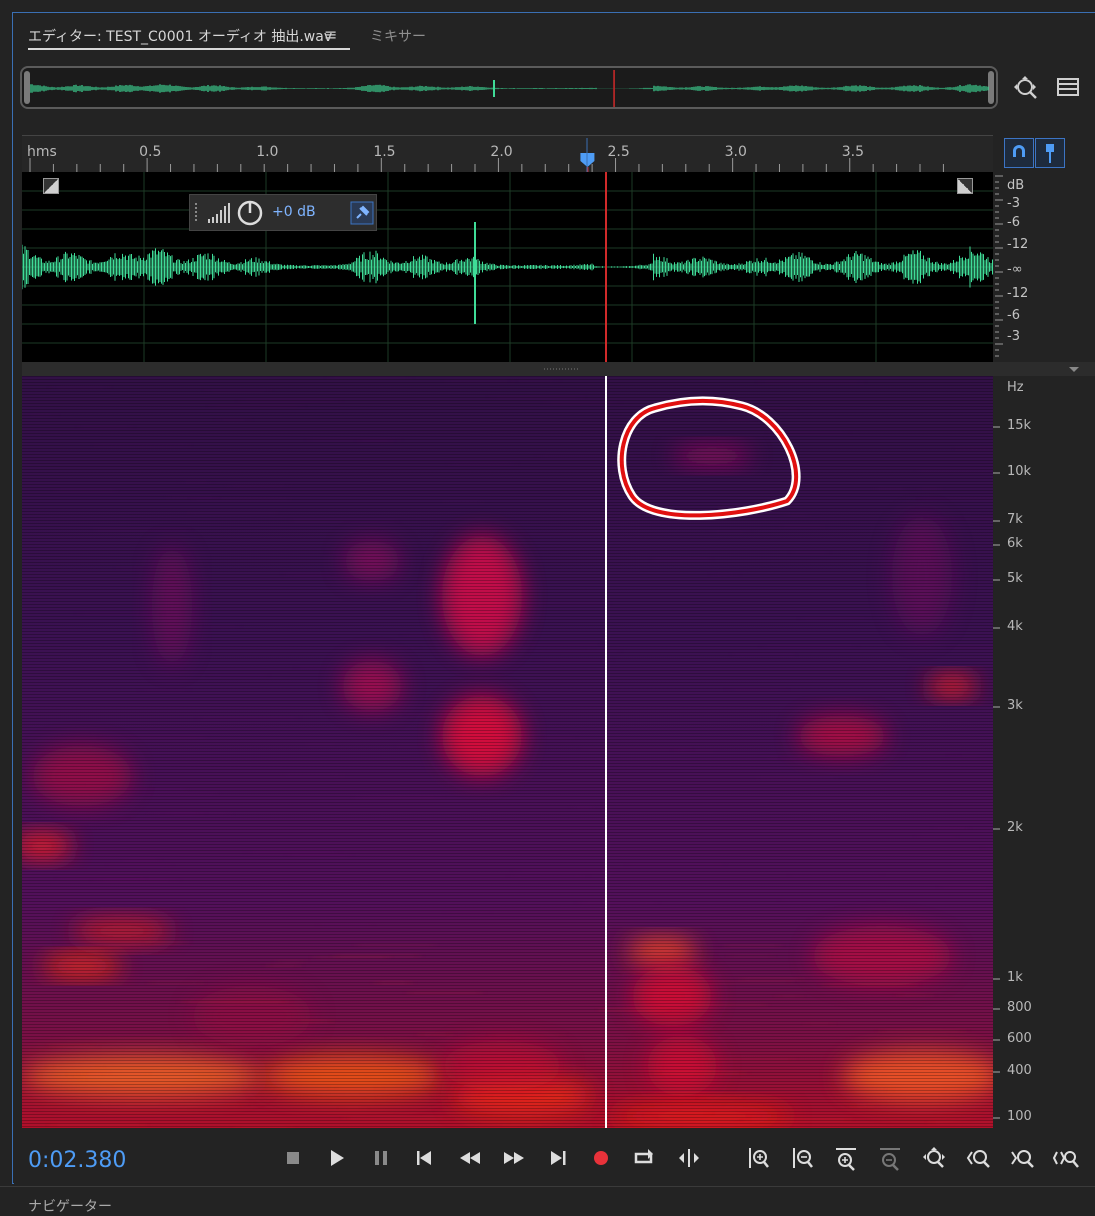 The image size is (1095, 1216). What do you see at coordinates (336, 1158) in the screenshot?
I see `play-icon` at bounding box center [336, 1158].